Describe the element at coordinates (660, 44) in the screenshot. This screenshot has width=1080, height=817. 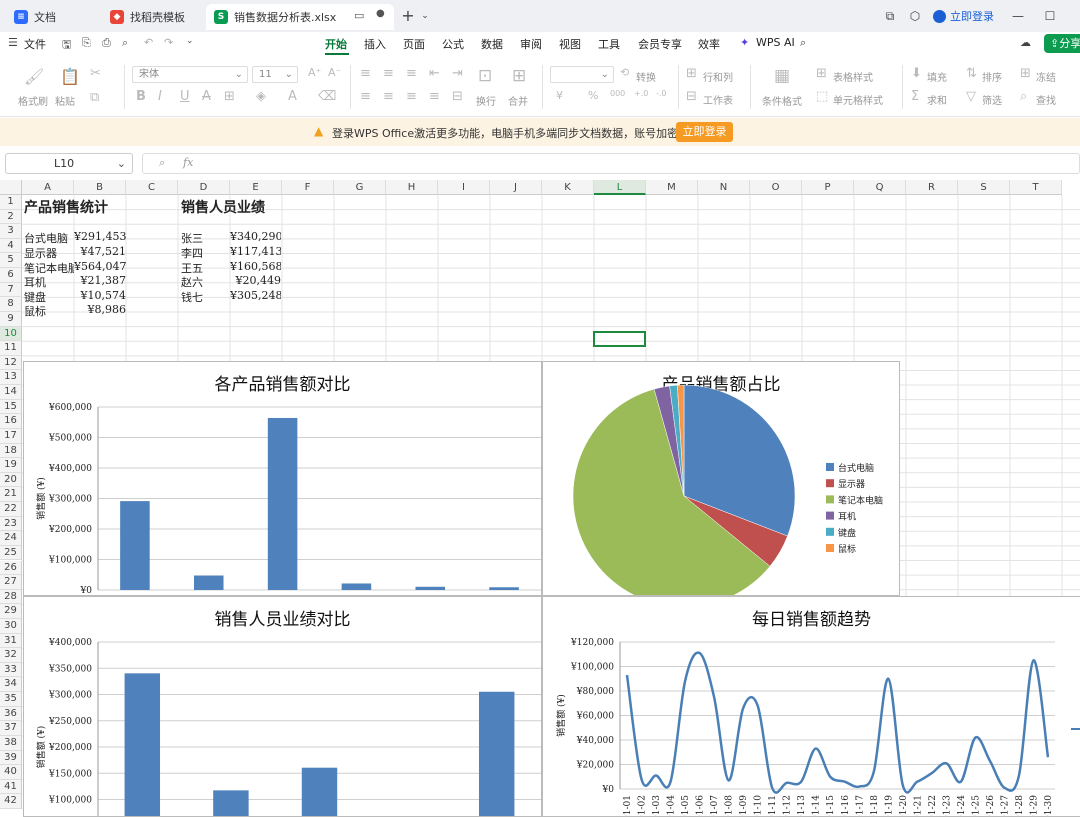
I see `menu-member: 会员专享` at that location.